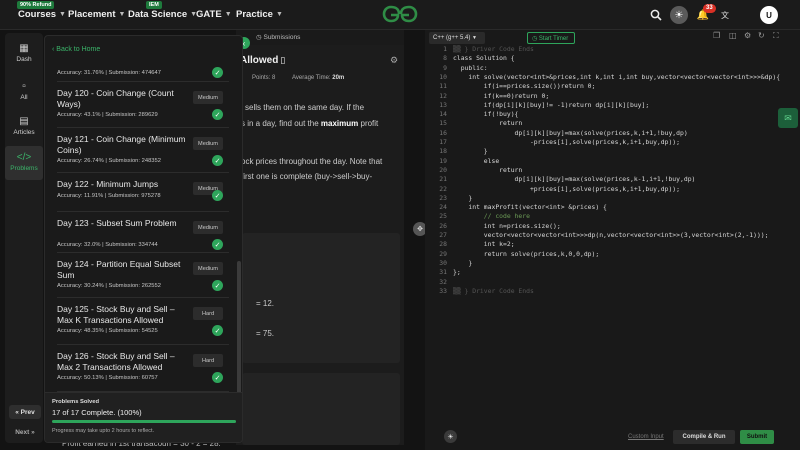  I want to click on refund-badge: 90% Refund, so click(36, 5).